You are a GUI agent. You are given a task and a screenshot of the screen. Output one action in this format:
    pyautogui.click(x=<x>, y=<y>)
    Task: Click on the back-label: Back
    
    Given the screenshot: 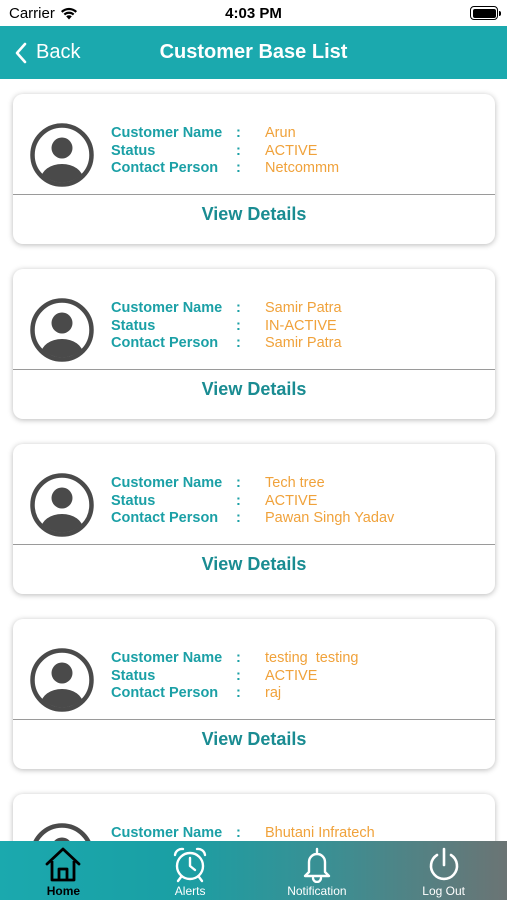 What is the action you would take?
    pyautogui.click(x=58, y=52)
    